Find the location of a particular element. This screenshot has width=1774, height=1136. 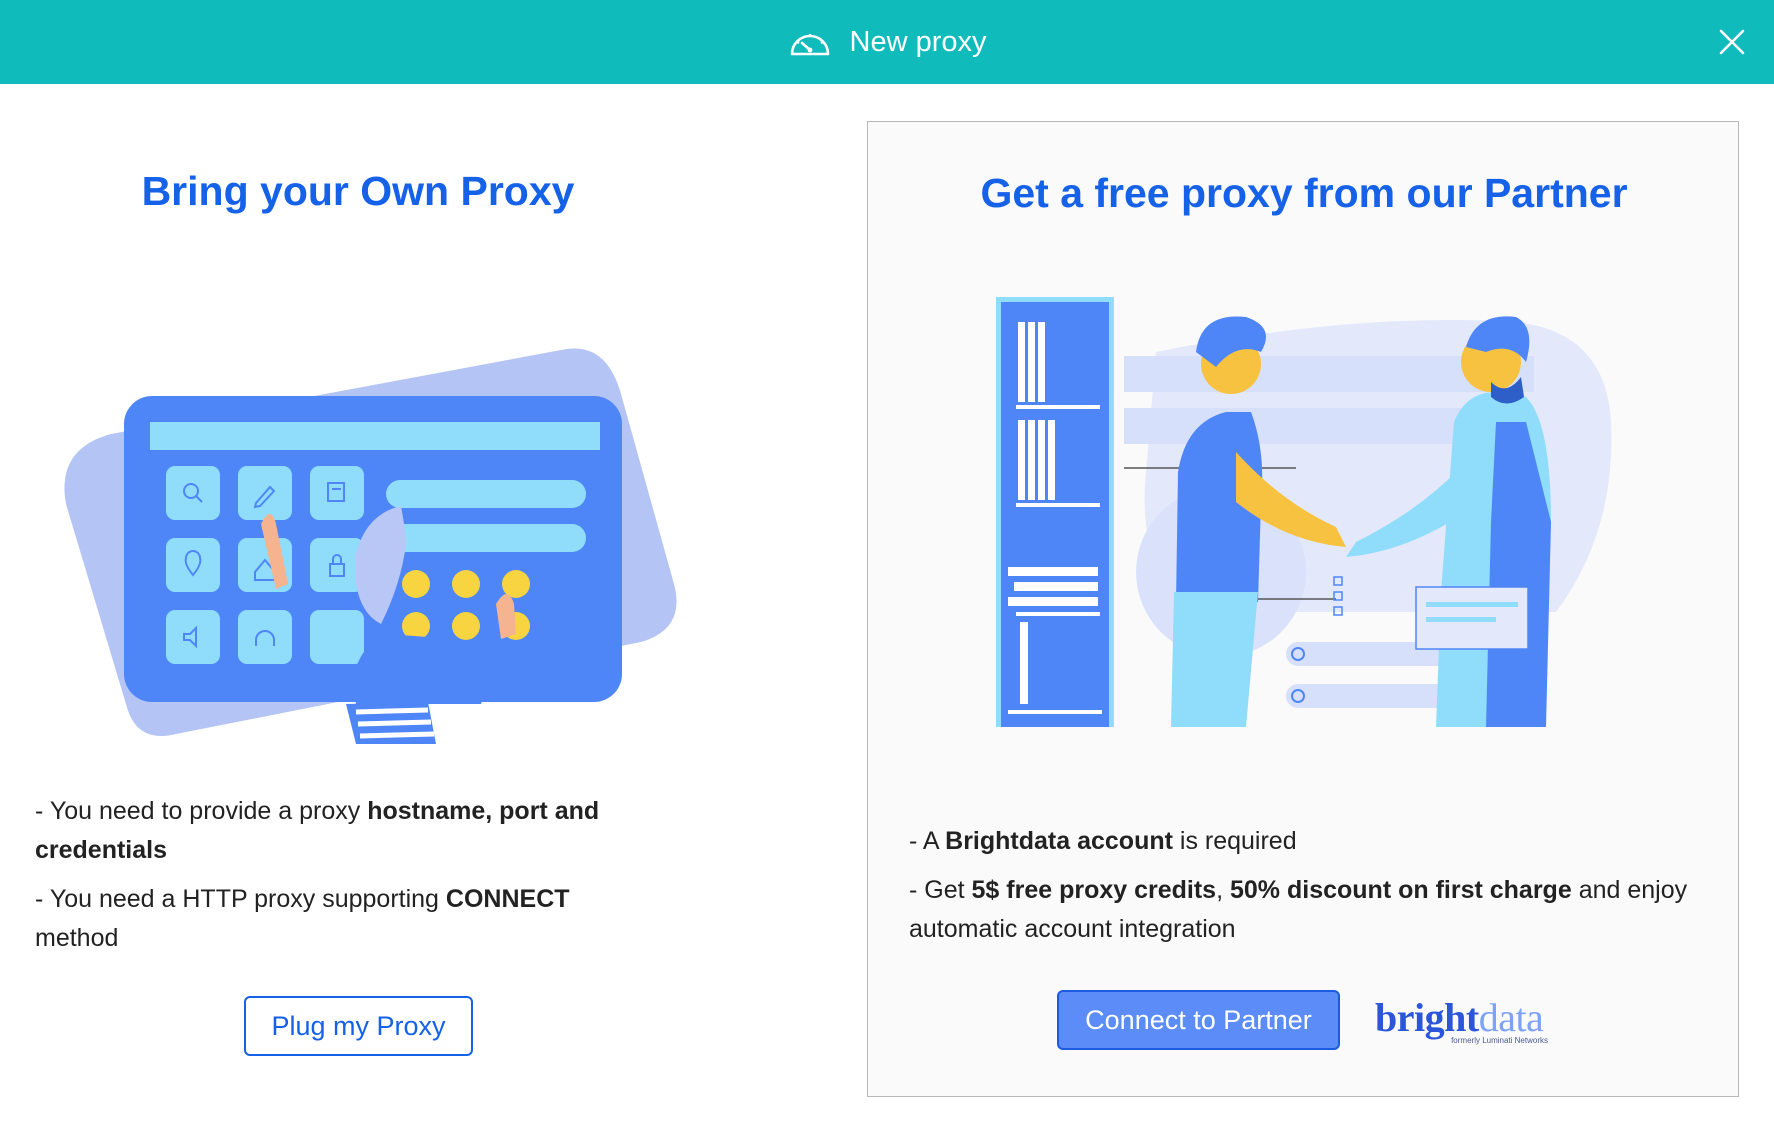

close-icon is located at coordinates (1732, 42).